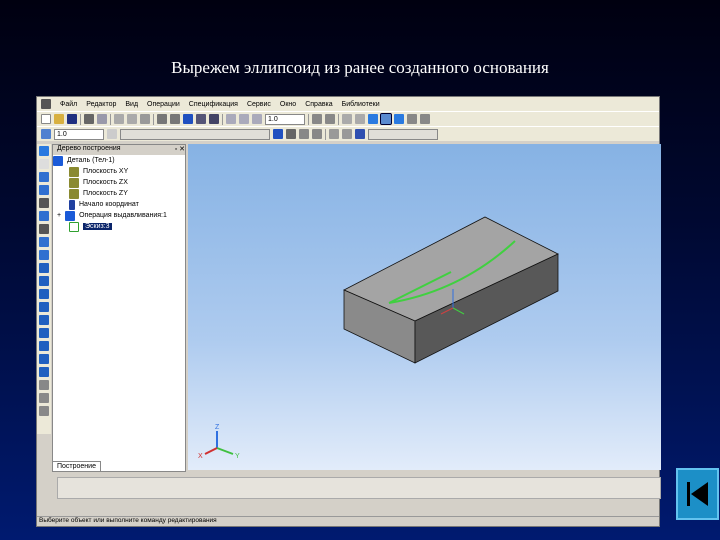 This screenshot has width=720, height=540. I want to click on orient-icon, so click(412, 119).